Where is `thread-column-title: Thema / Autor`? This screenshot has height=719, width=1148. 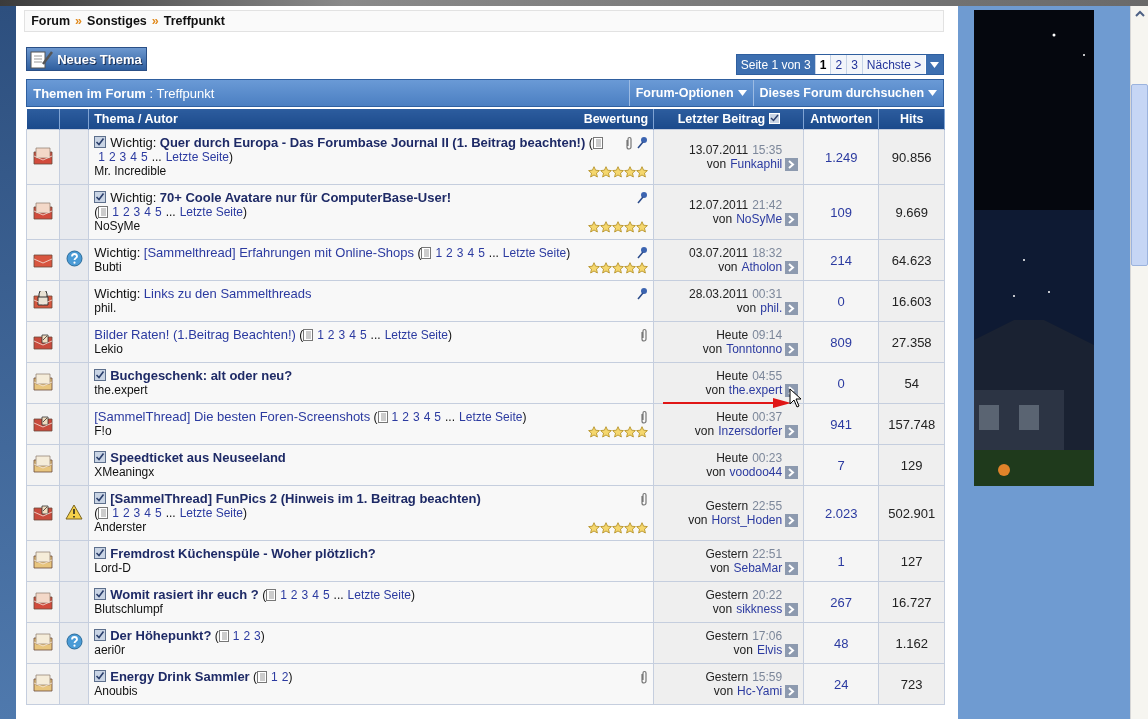
thread-column-title: Thema / Autor is located at coordinates (136, 119).